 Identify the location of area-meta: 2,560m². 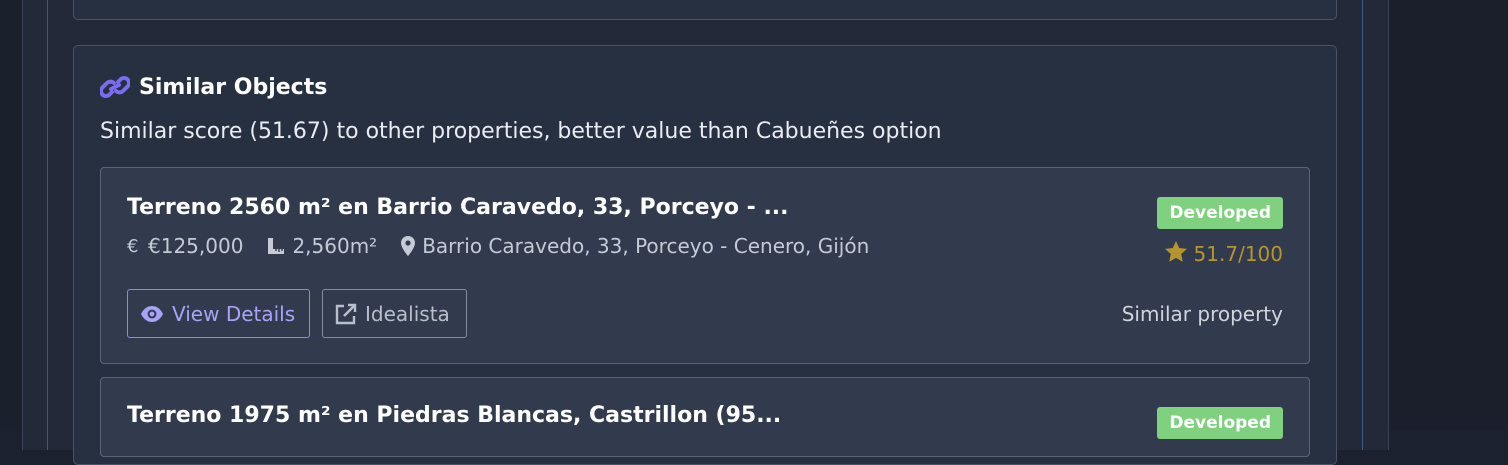
(322, 246).